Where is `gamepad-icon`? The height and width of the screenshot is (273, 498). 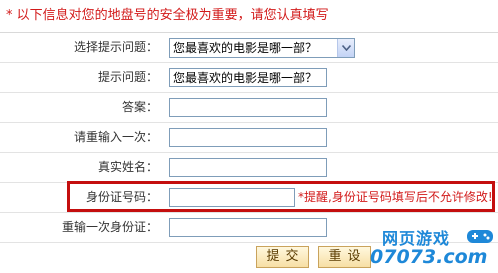
gamepad-icon is located at coordinates (480, 236).